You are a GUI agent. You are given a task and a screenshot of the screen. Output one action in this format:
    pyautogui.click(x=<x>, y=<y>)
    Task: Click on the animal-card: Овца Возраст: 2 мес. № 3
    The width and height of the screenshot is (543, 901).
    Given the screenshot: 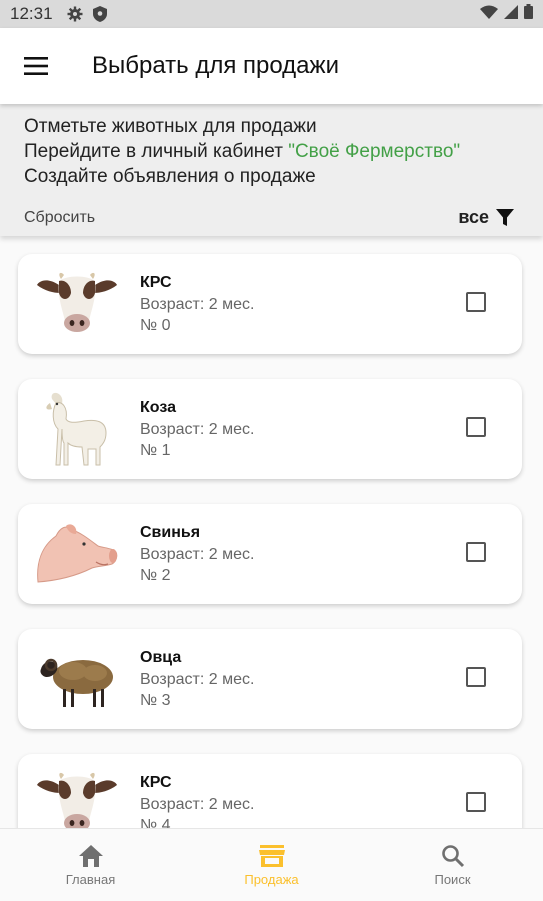 What is the action you would take?
    pyautogui.click(x=270, y=679)
    